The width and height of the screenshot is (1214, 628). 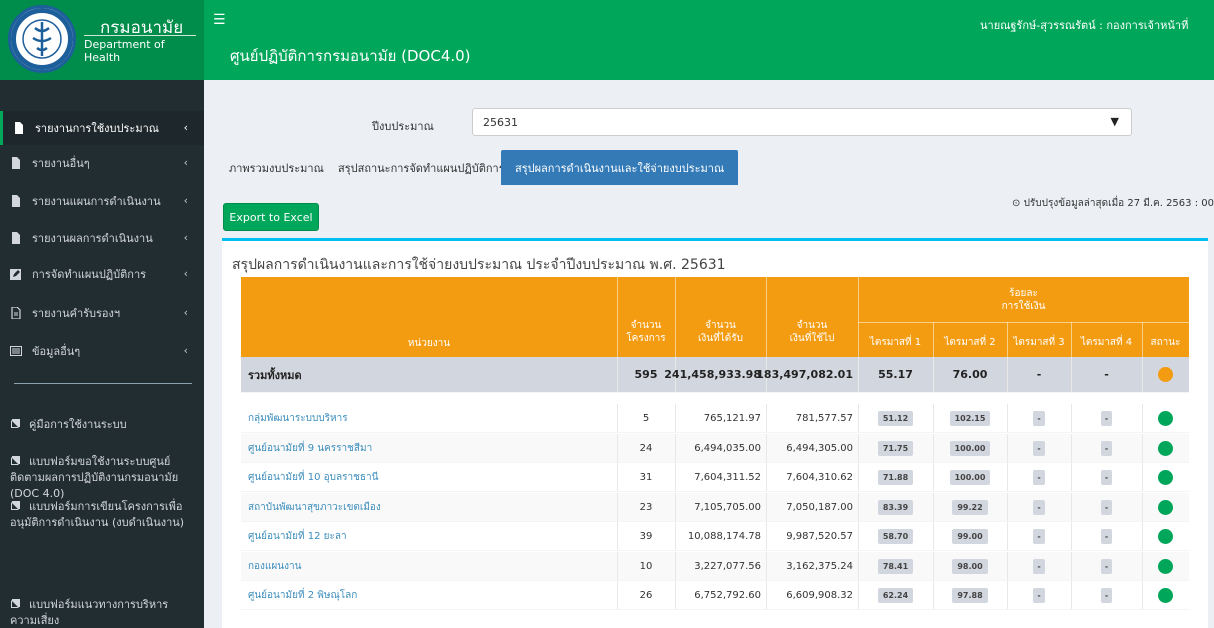 I want to click on menu-toggle-icon: ☰, so click(x=219, y=20).